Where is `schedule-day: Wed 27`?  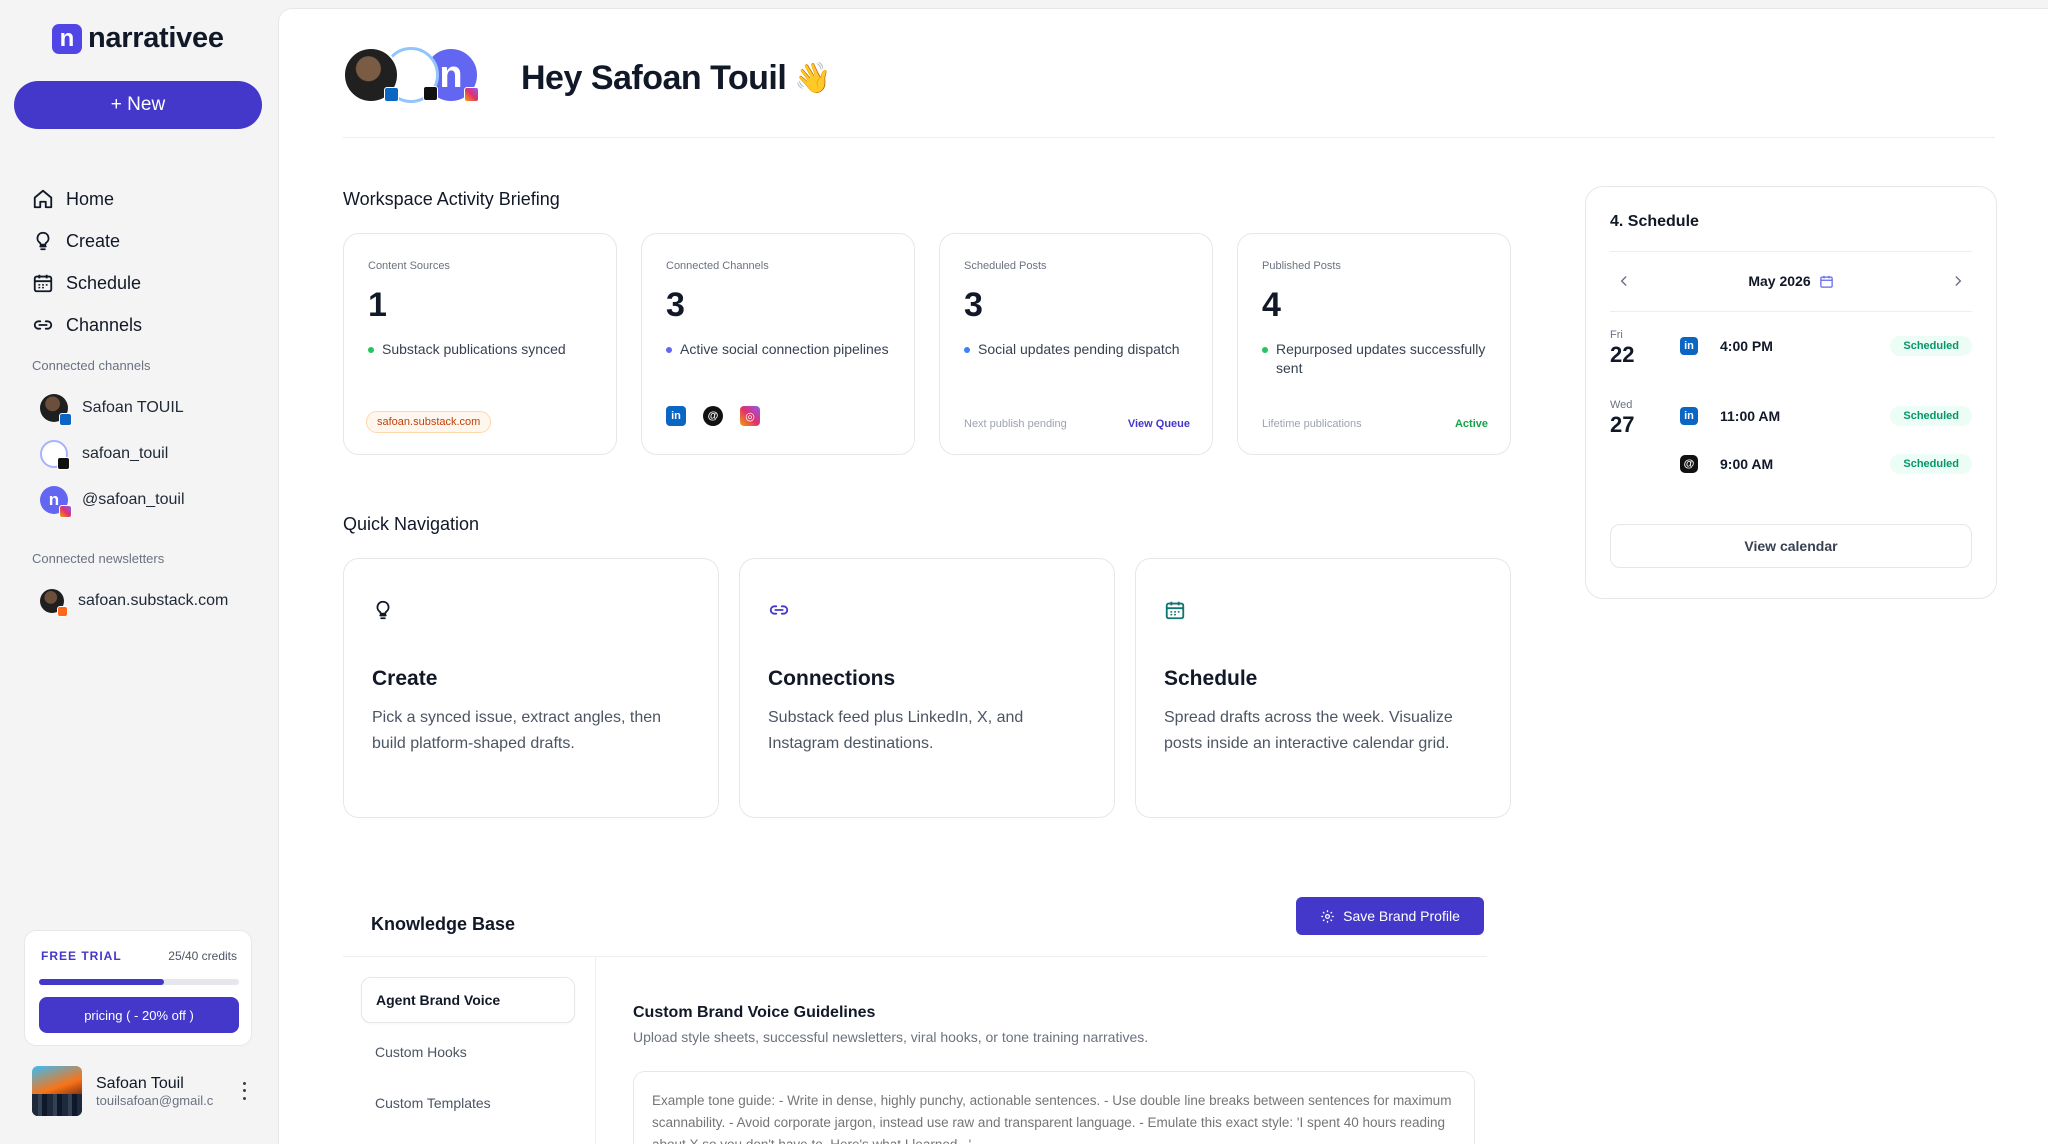 schedule-day: Wed 27 is located at coordinates (1622, 418).